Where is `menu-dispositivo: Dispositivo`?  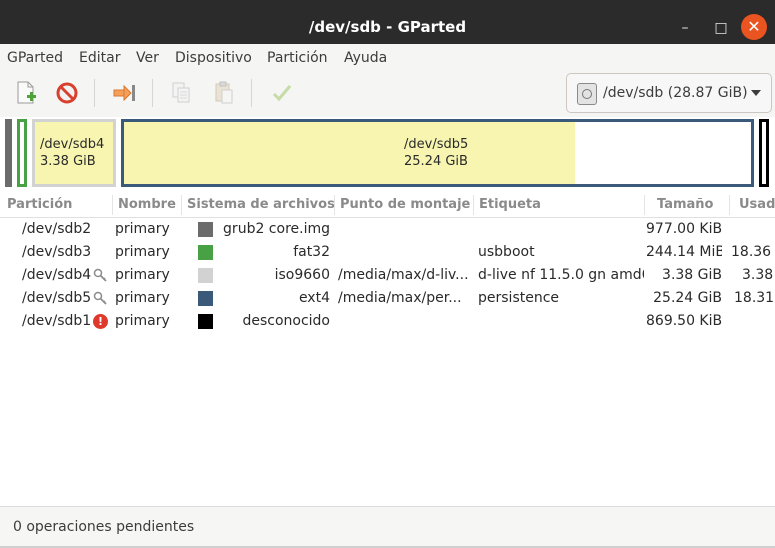
menu-dispositivo: Dispositivo is located at coordinates (213, 57).